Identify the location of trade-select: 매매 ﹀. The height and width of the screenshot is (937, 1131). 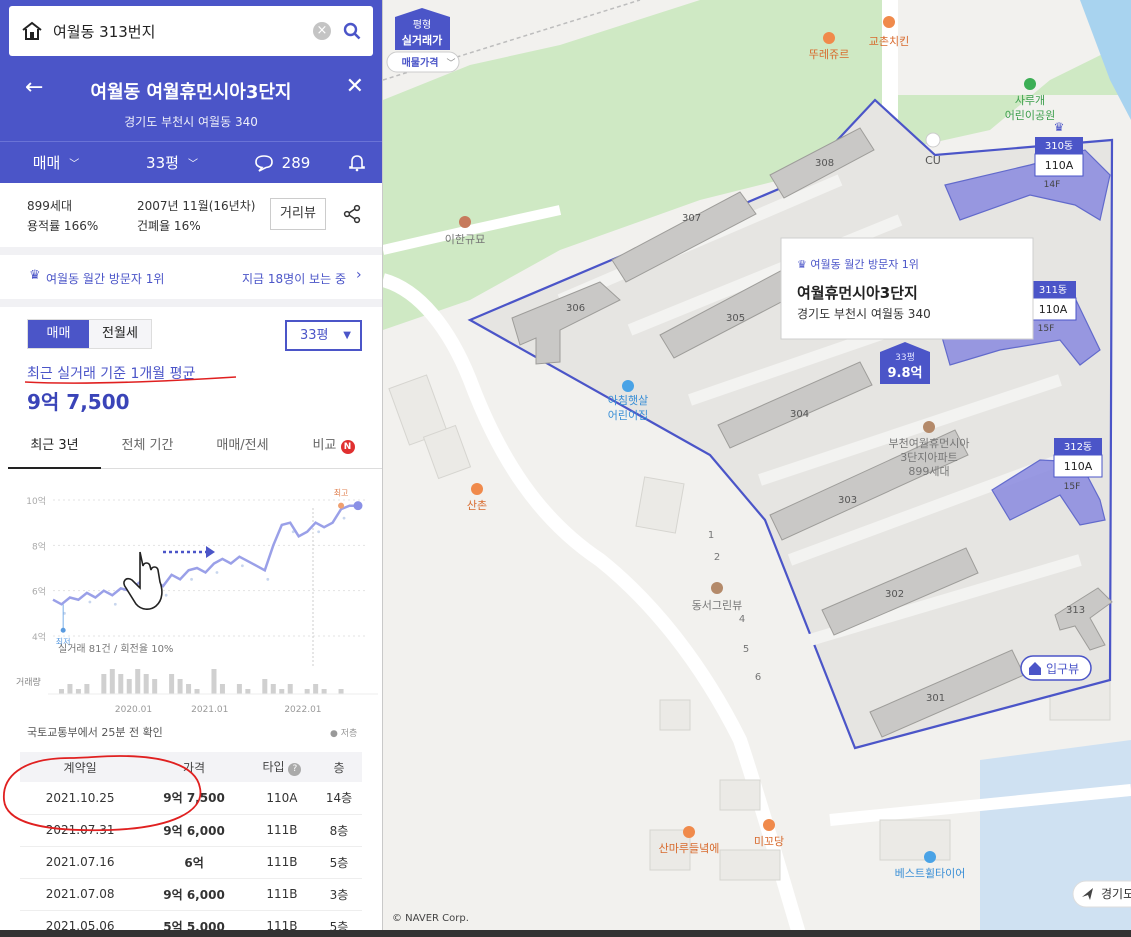
(56, 162).